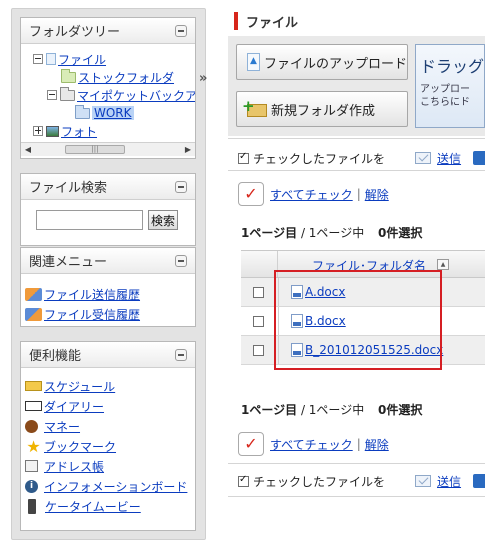 Image resolution: width=485 pixels, height=550 pixels. Describe the element at coordinates (82, 59) in the screenshot. I see `tree-item-label: ファイル` at that location.